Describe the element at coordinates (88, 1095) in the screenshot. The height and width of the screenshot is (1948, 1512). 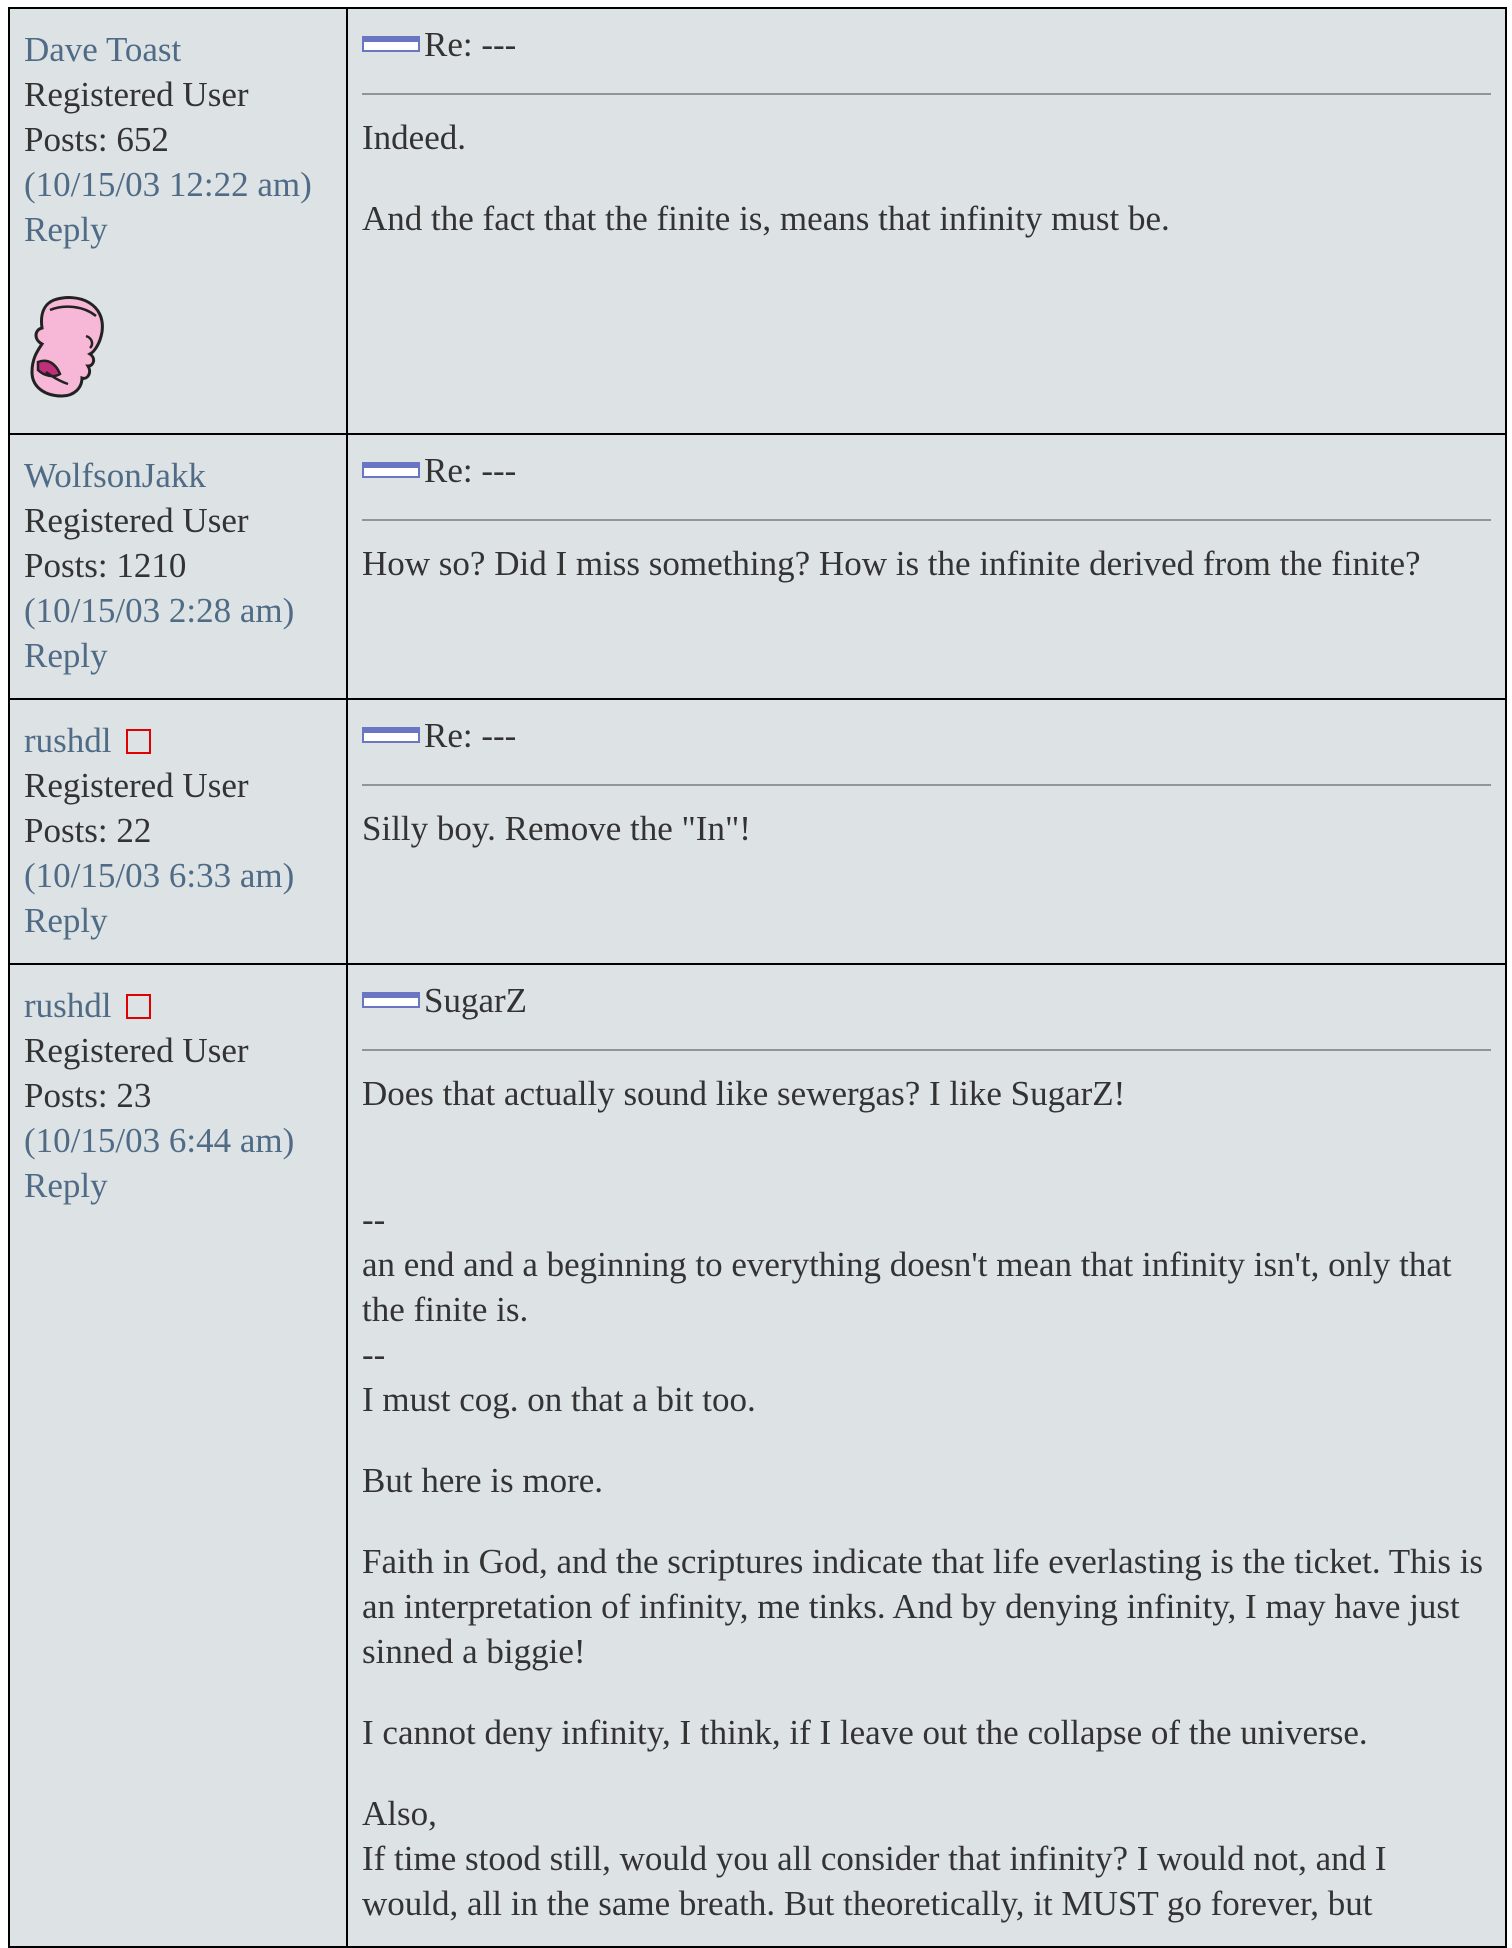
I see `author-post-count: Posts: 23` at that location.